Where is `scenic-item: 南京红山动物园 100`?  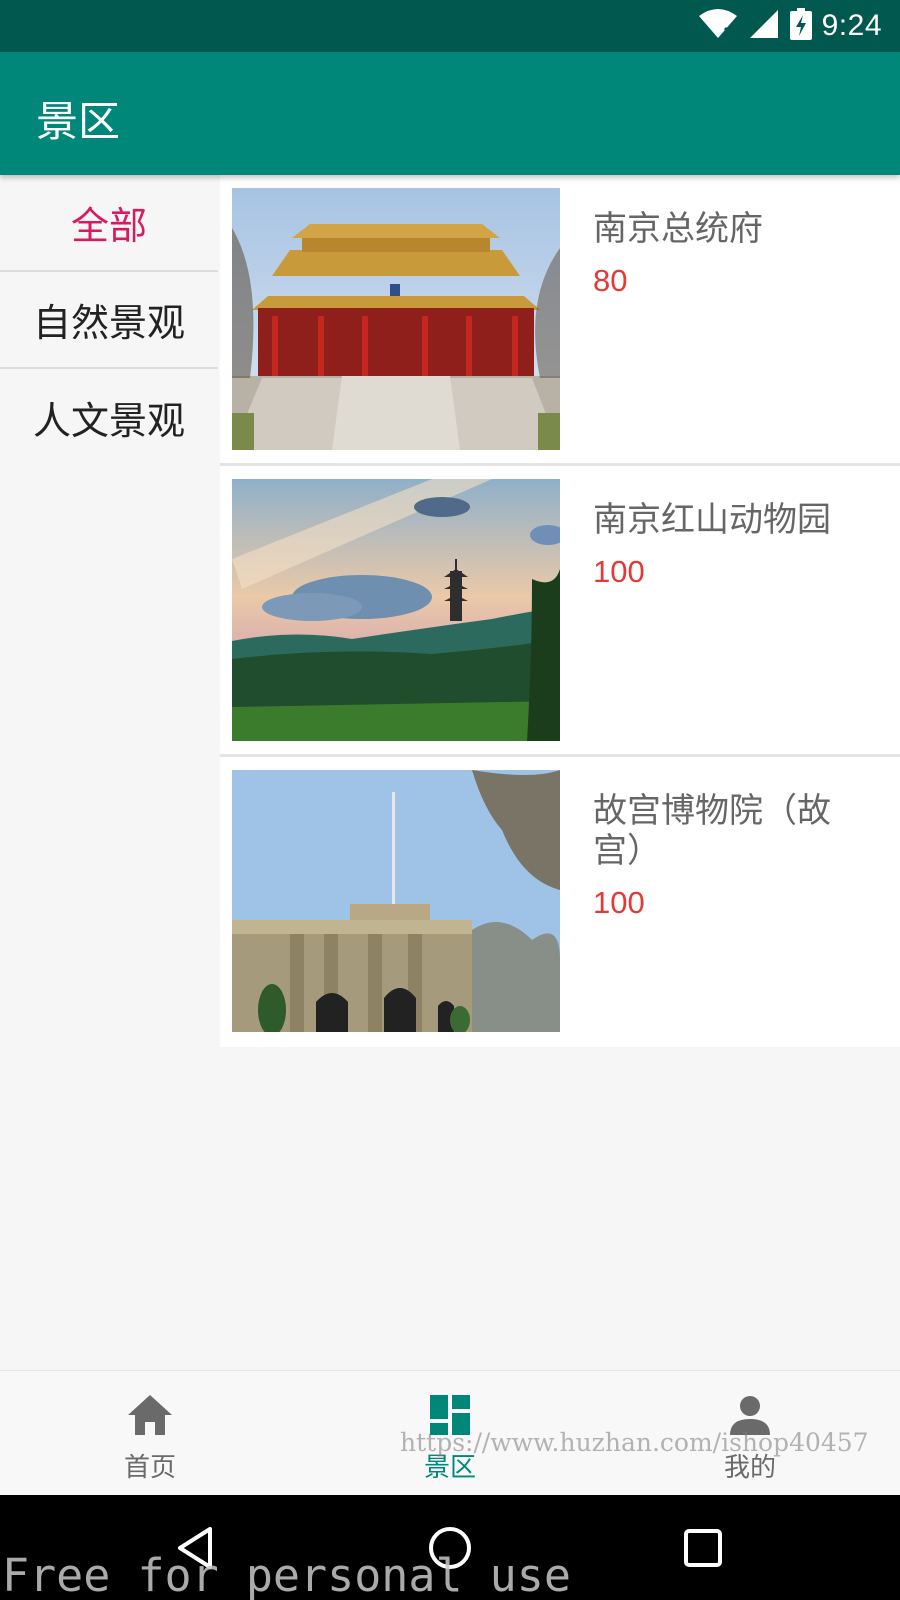
scenic-item: 南京红山动物园 100 is located at coordinates (560, 611).